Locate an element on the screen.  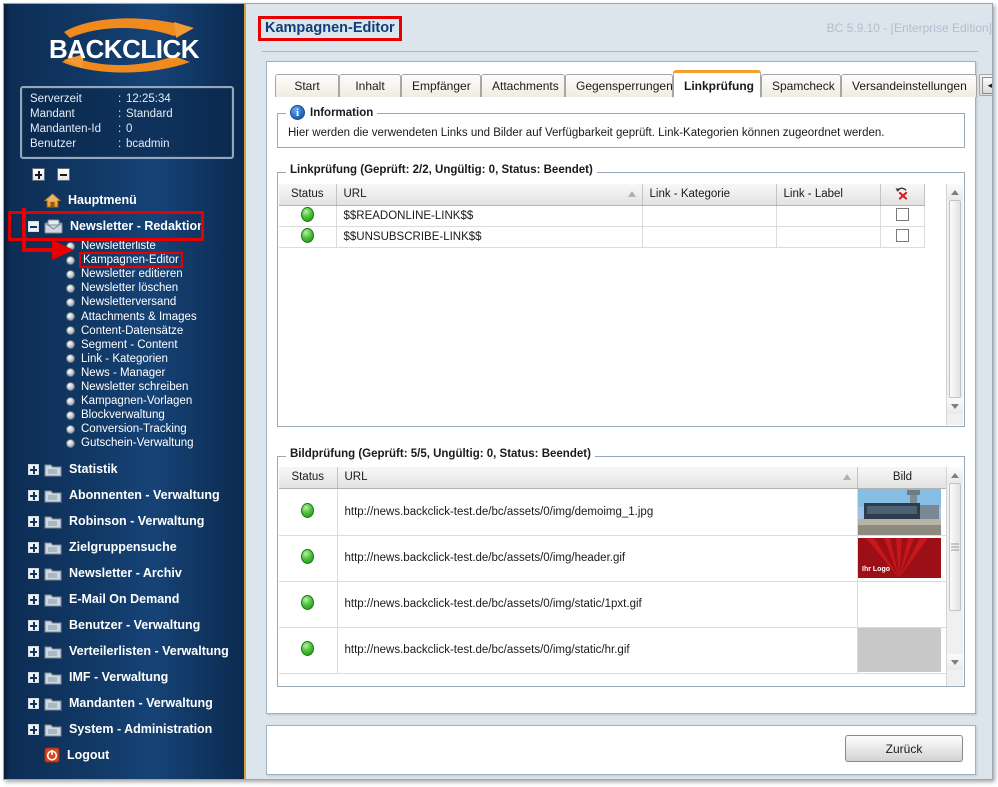
tab-versandeinstellungen: Versandeinstellungen is located at coordinates (909, 85).